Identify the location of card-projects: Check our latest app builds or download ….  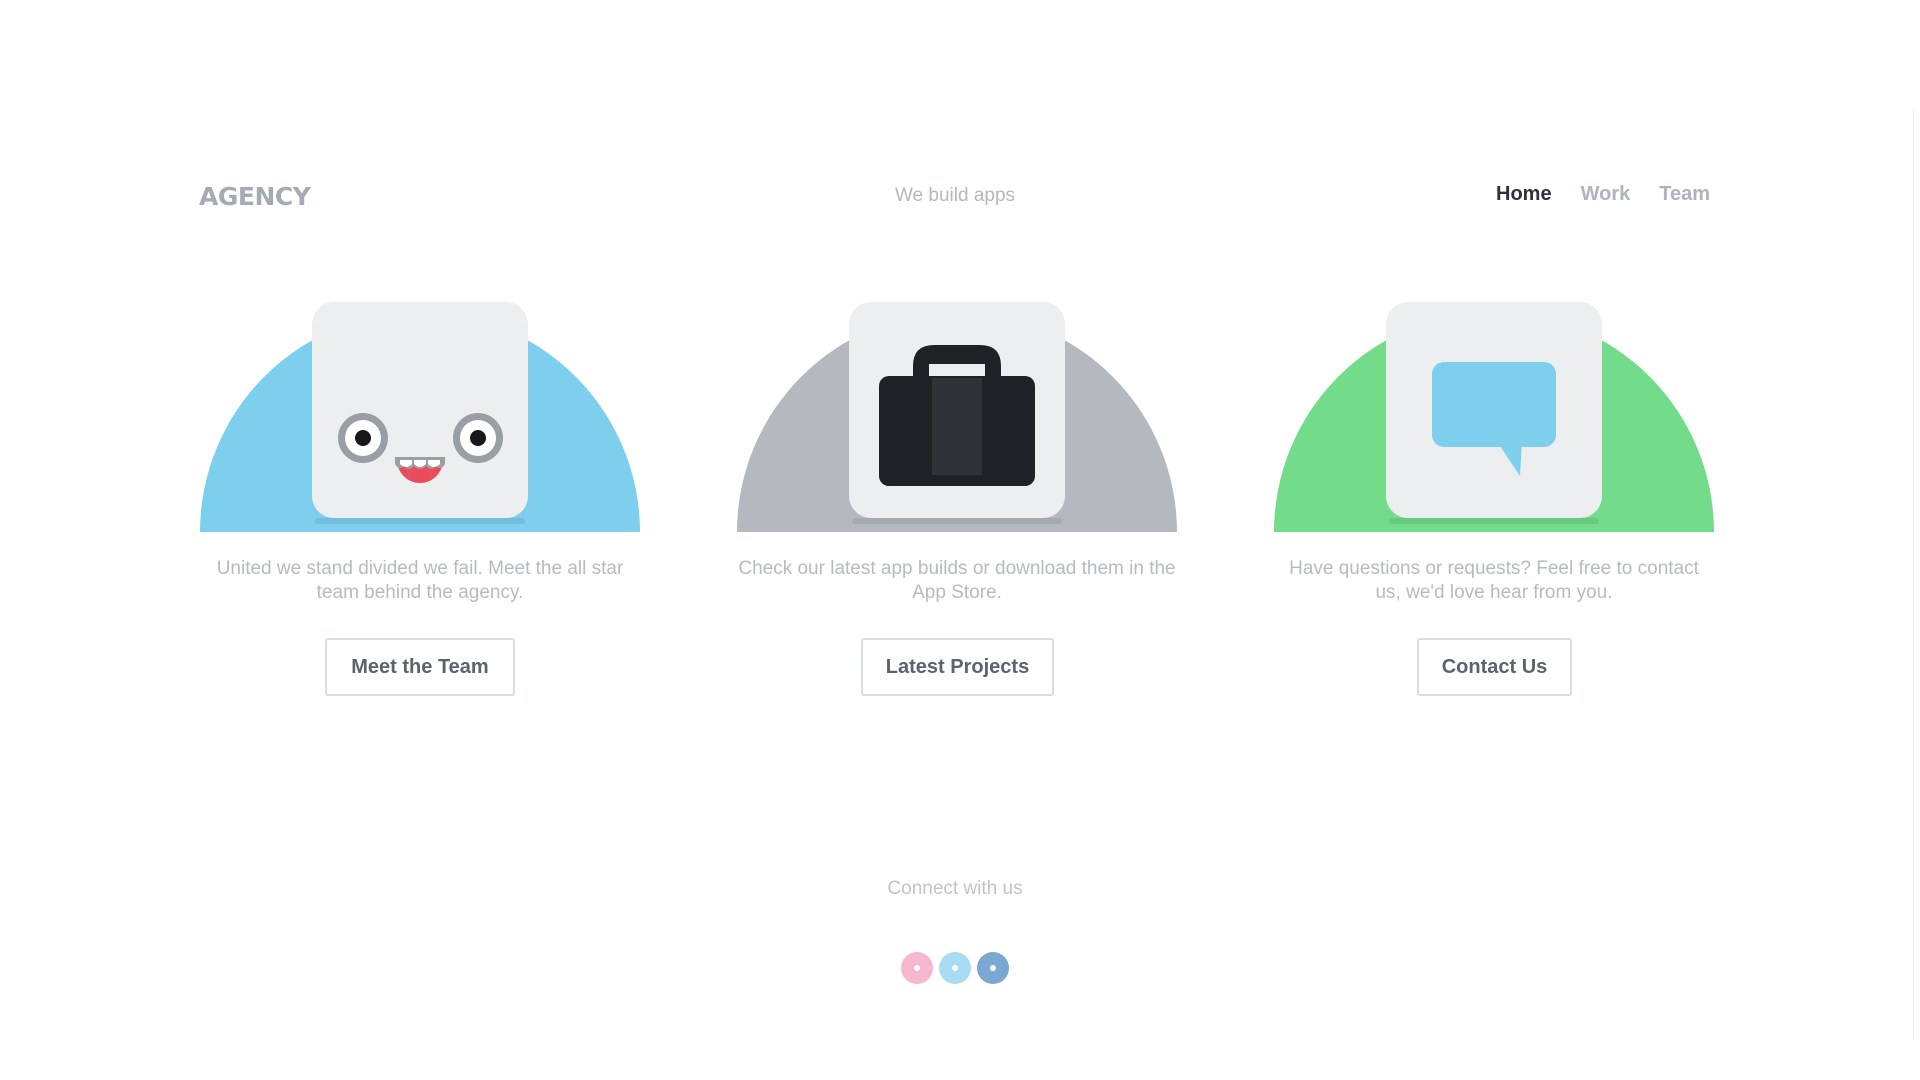
(957, 500).